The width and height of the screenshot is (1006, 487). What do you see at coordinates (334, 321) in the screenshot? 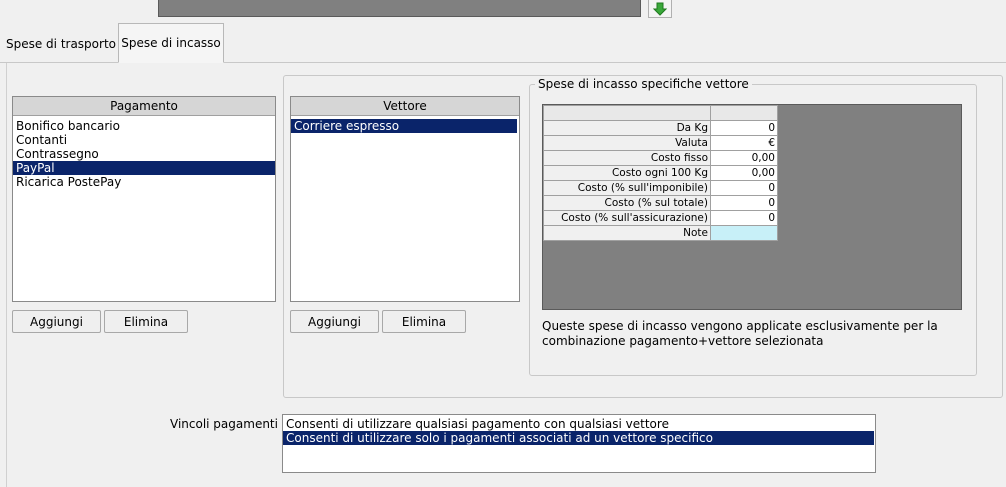
I see `carrier-add-button: Aggiungi` at bounding box center [334, 321].